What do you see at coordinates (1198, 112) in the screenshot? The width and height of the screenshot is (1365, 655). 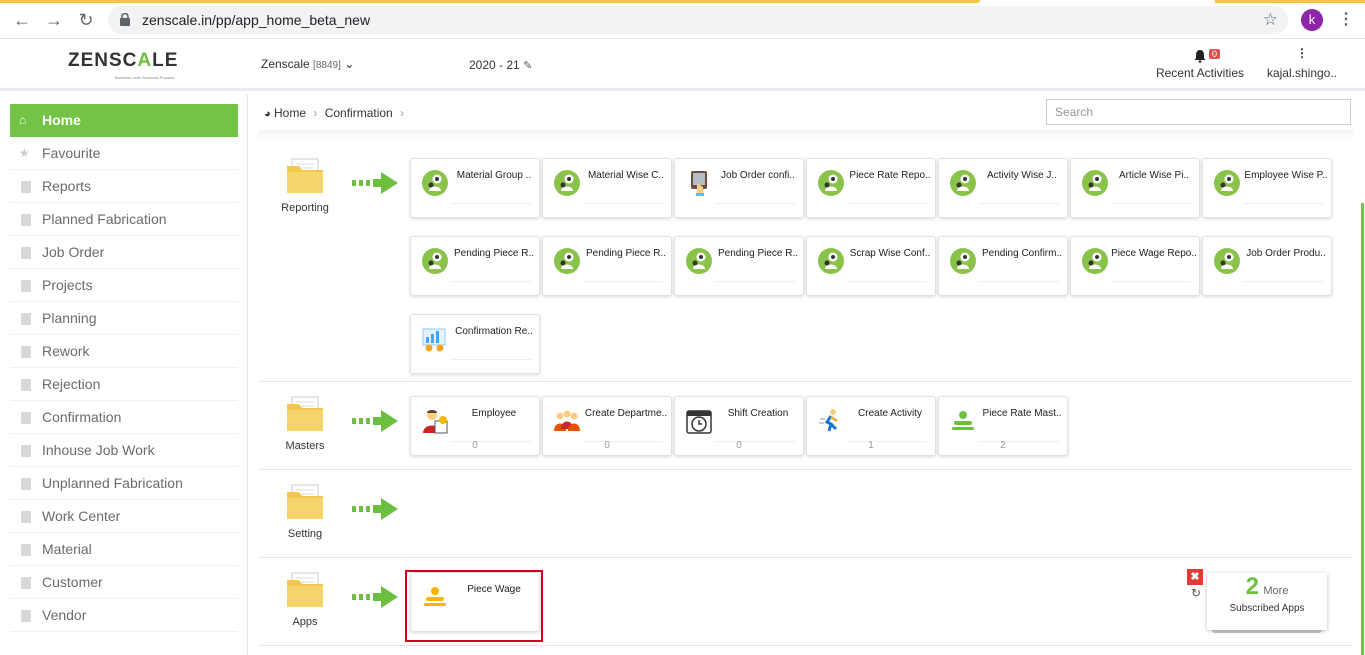 I see `search-input` at bounding box center [1198, 112].